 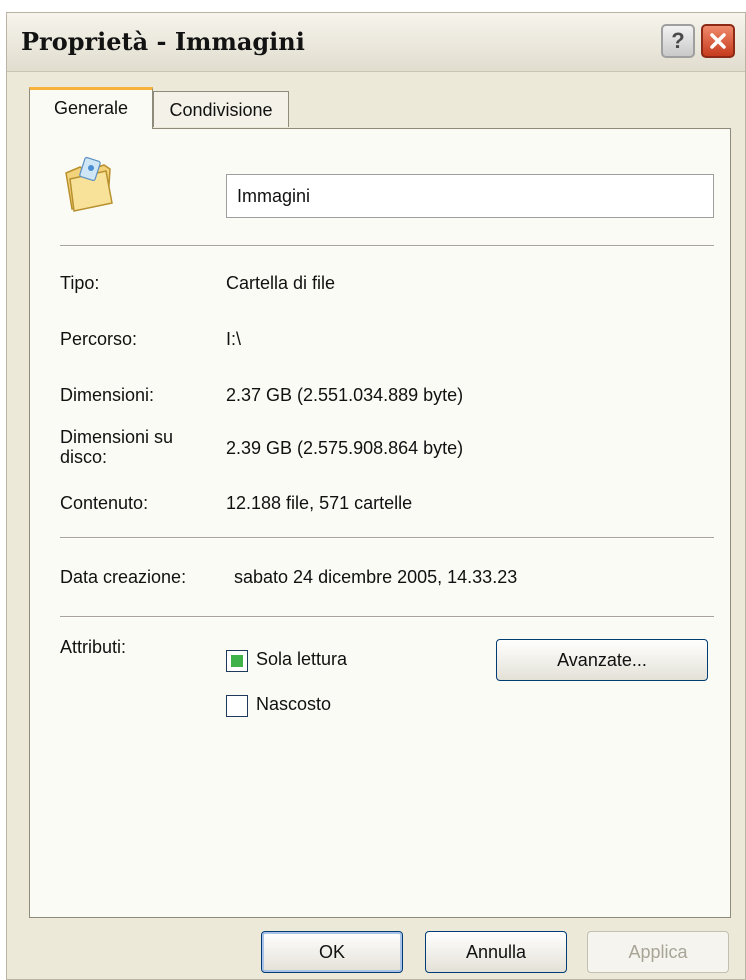 I want to click on created-label: Data creazione:, so click(x=123, y=577).